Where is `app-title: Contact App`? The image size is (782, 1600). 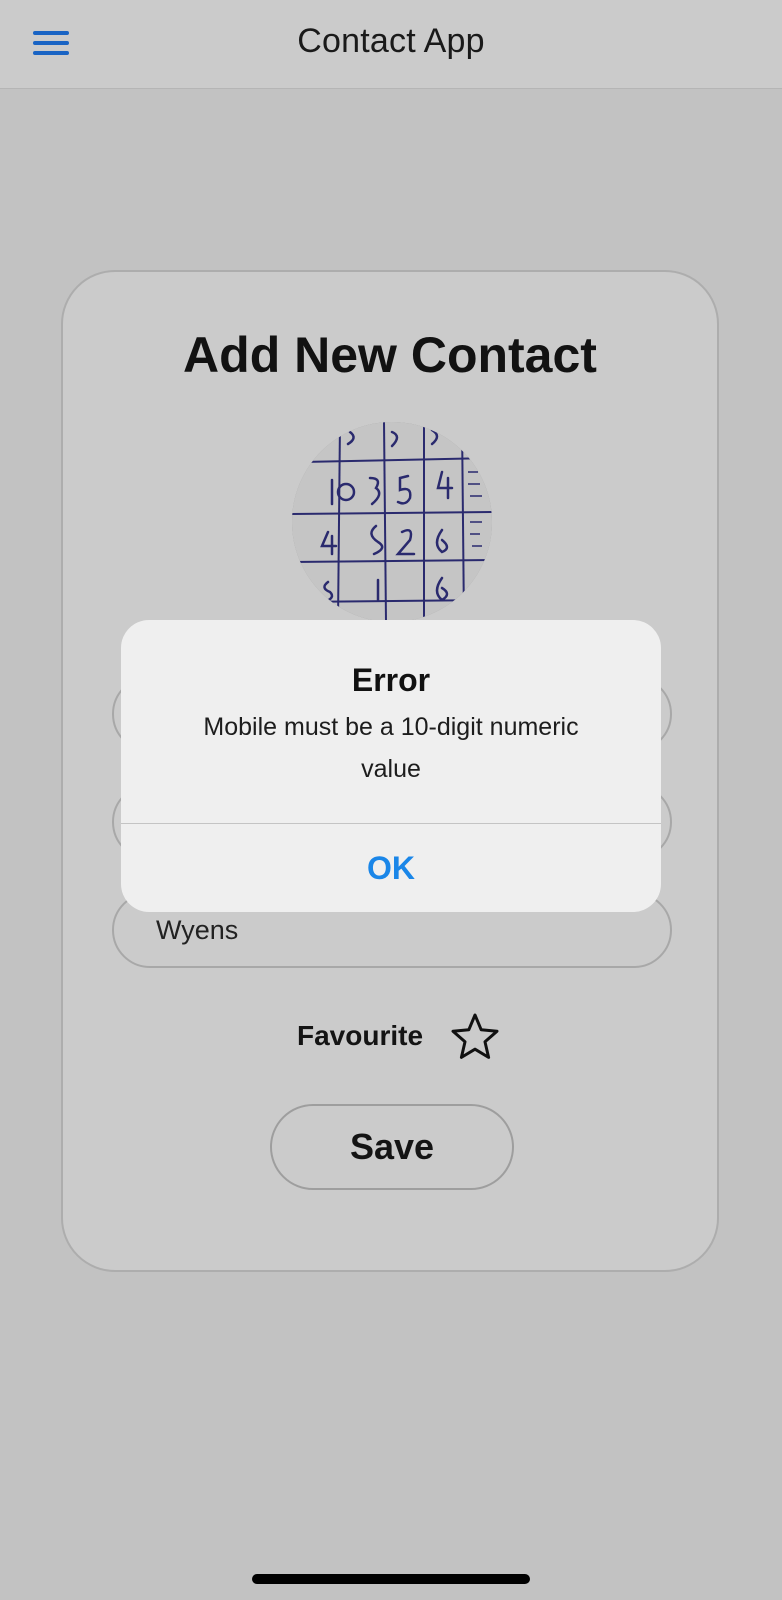 app-title: Contact App is located at coordinates (391, 41).